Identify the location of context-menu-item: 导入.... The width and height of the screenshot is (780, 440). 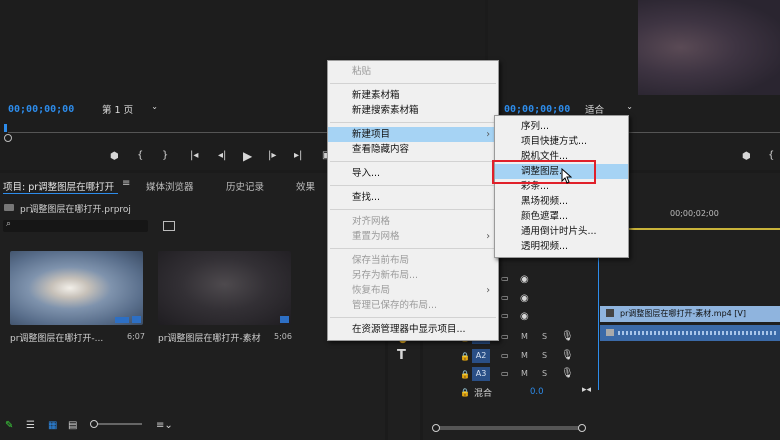
(413, 173).